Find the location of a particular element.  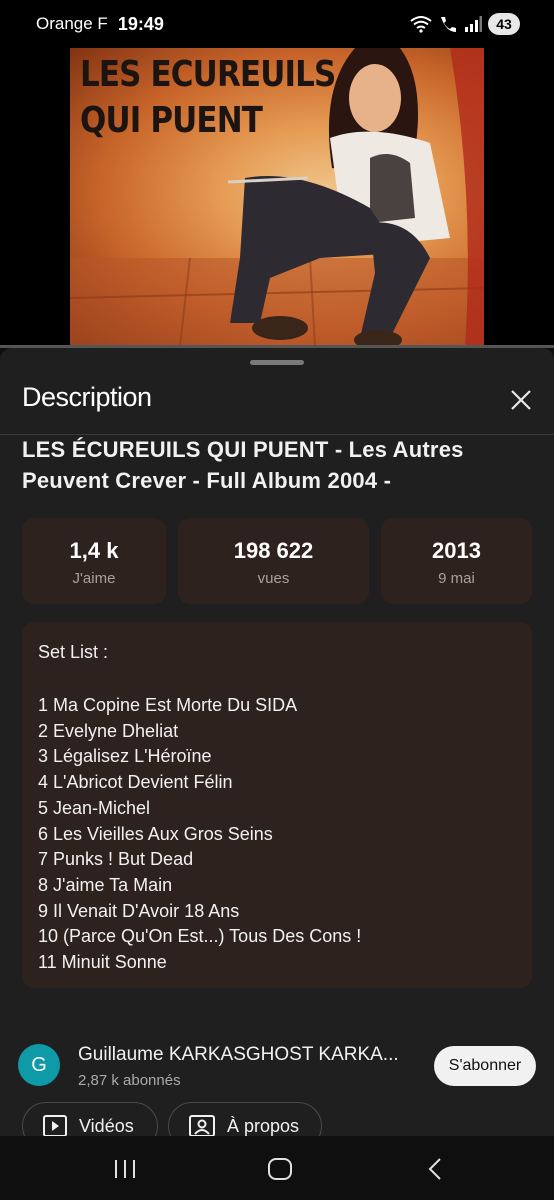

setlist-item: 5 Jean-Michel is located at coordinates (94, 807).